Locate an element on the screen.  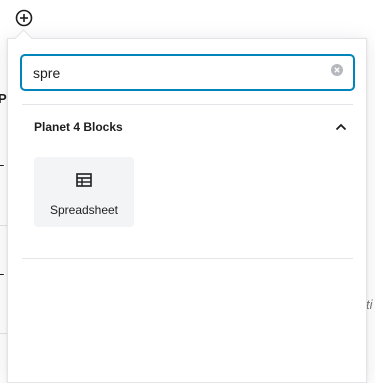
plus-circle-icon is located at coordinates (24, 20).